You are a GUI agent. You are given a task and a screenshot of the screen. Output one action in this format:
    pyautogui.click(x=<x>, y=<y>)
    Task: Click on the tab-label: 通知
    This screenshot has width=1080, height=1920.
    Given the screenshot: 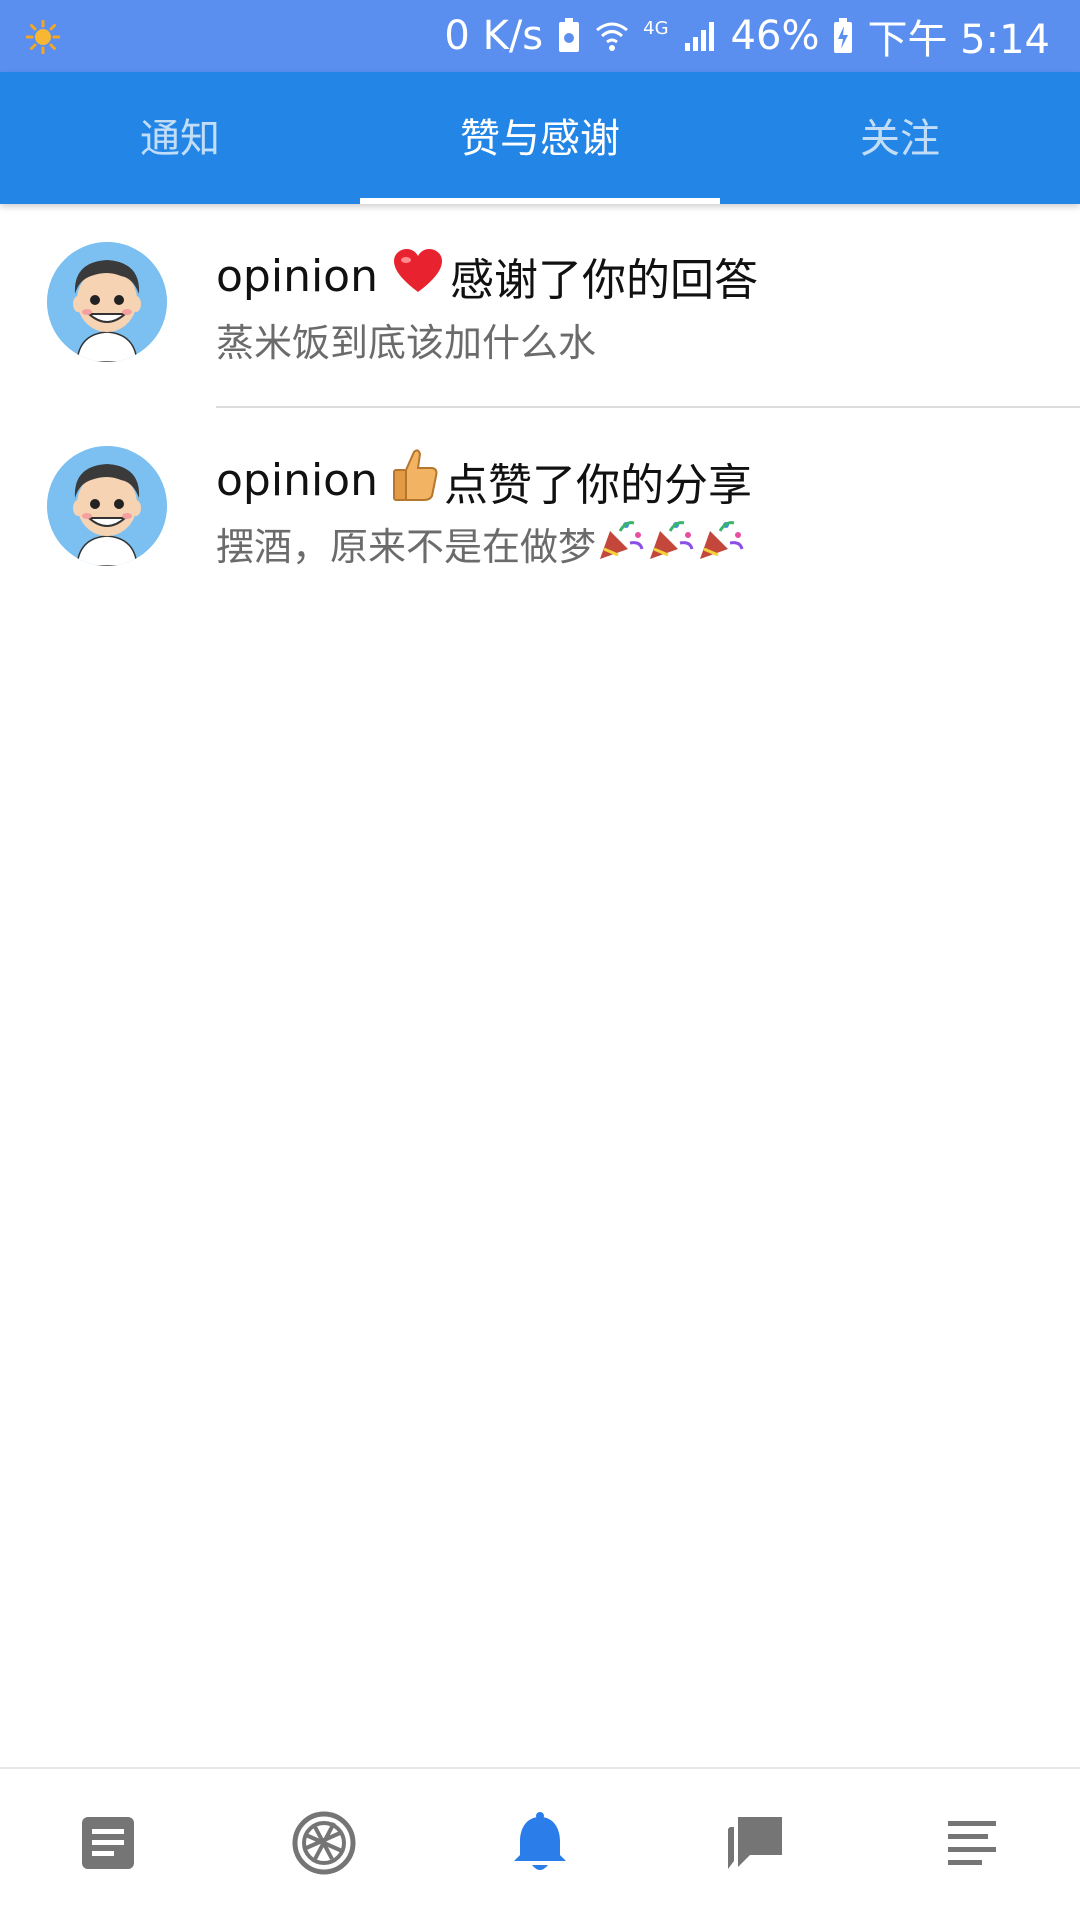 What is the action you would take?
    pyautogui.click(x=180, y=139)
    